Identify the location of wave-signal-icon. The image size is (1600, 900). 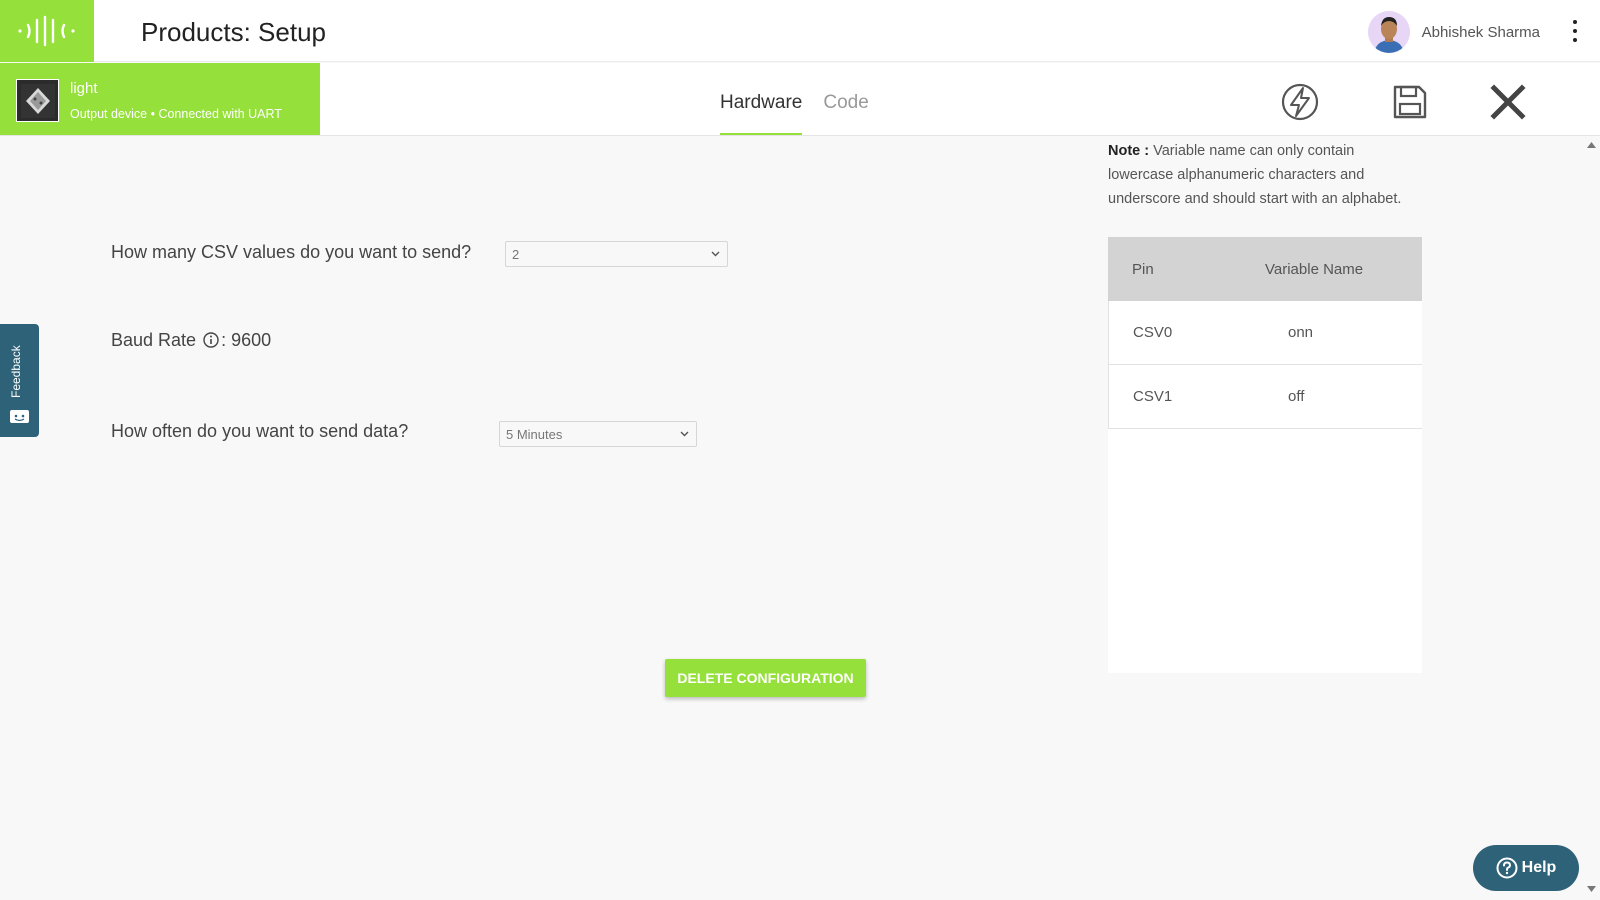
(47, 31).